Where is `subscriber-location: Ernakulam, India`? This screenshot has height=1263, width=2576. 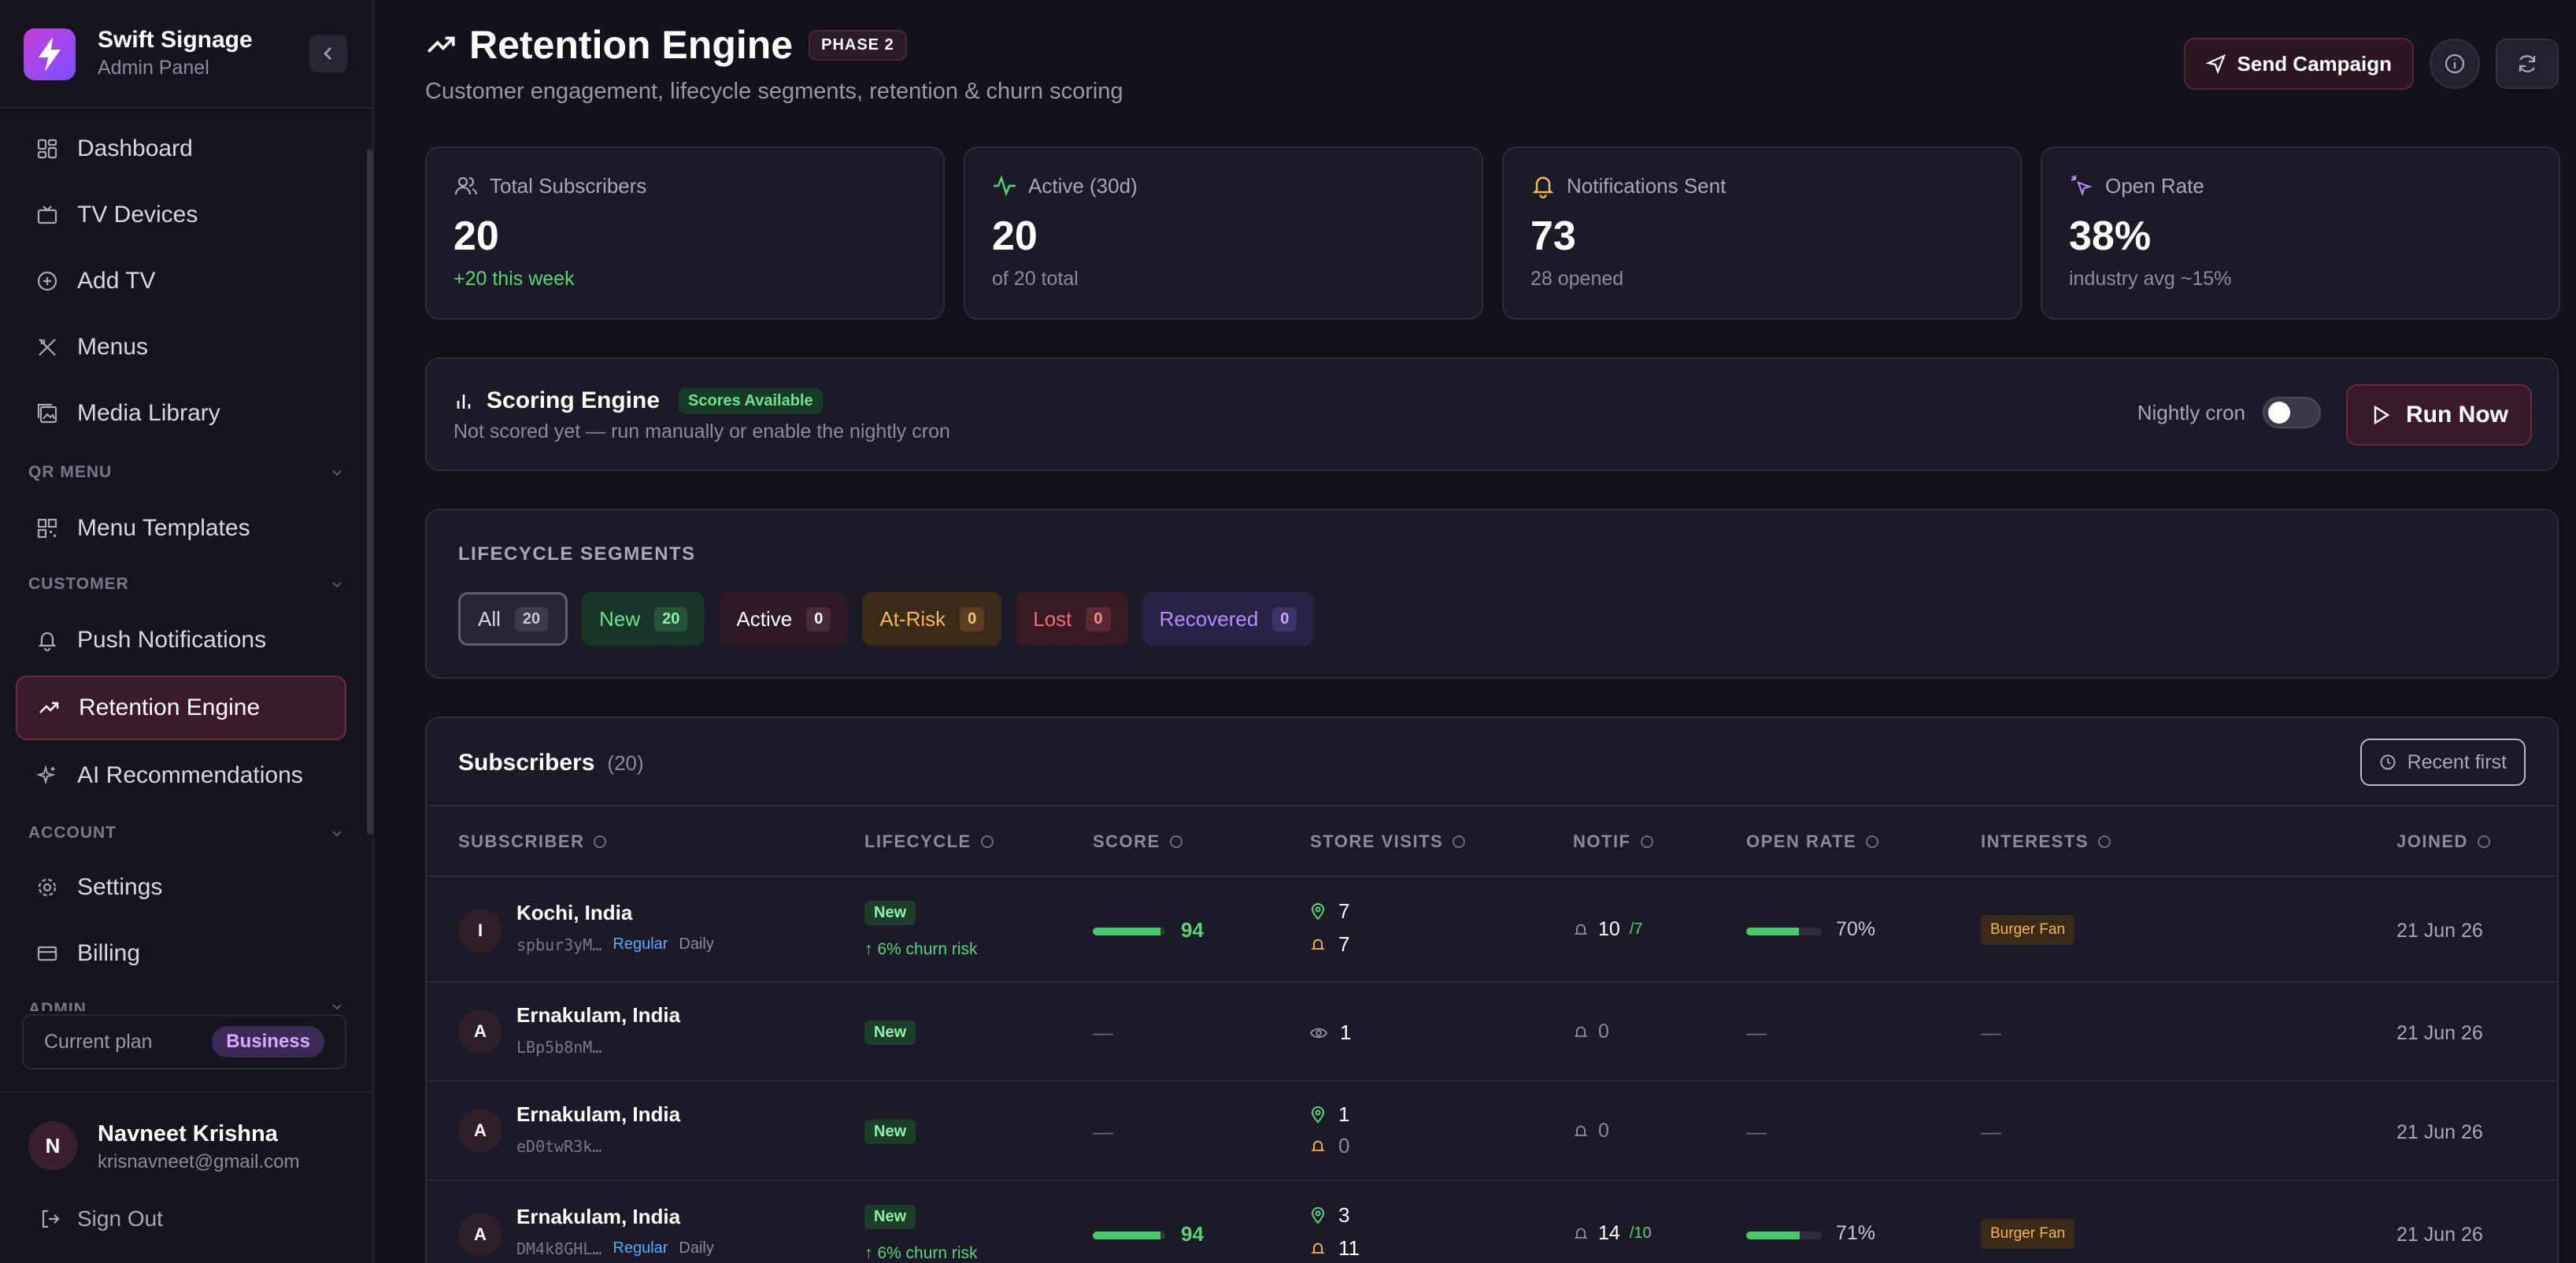 subscriber-location: Ernakulam, India is located at coordinates (598, 1217).